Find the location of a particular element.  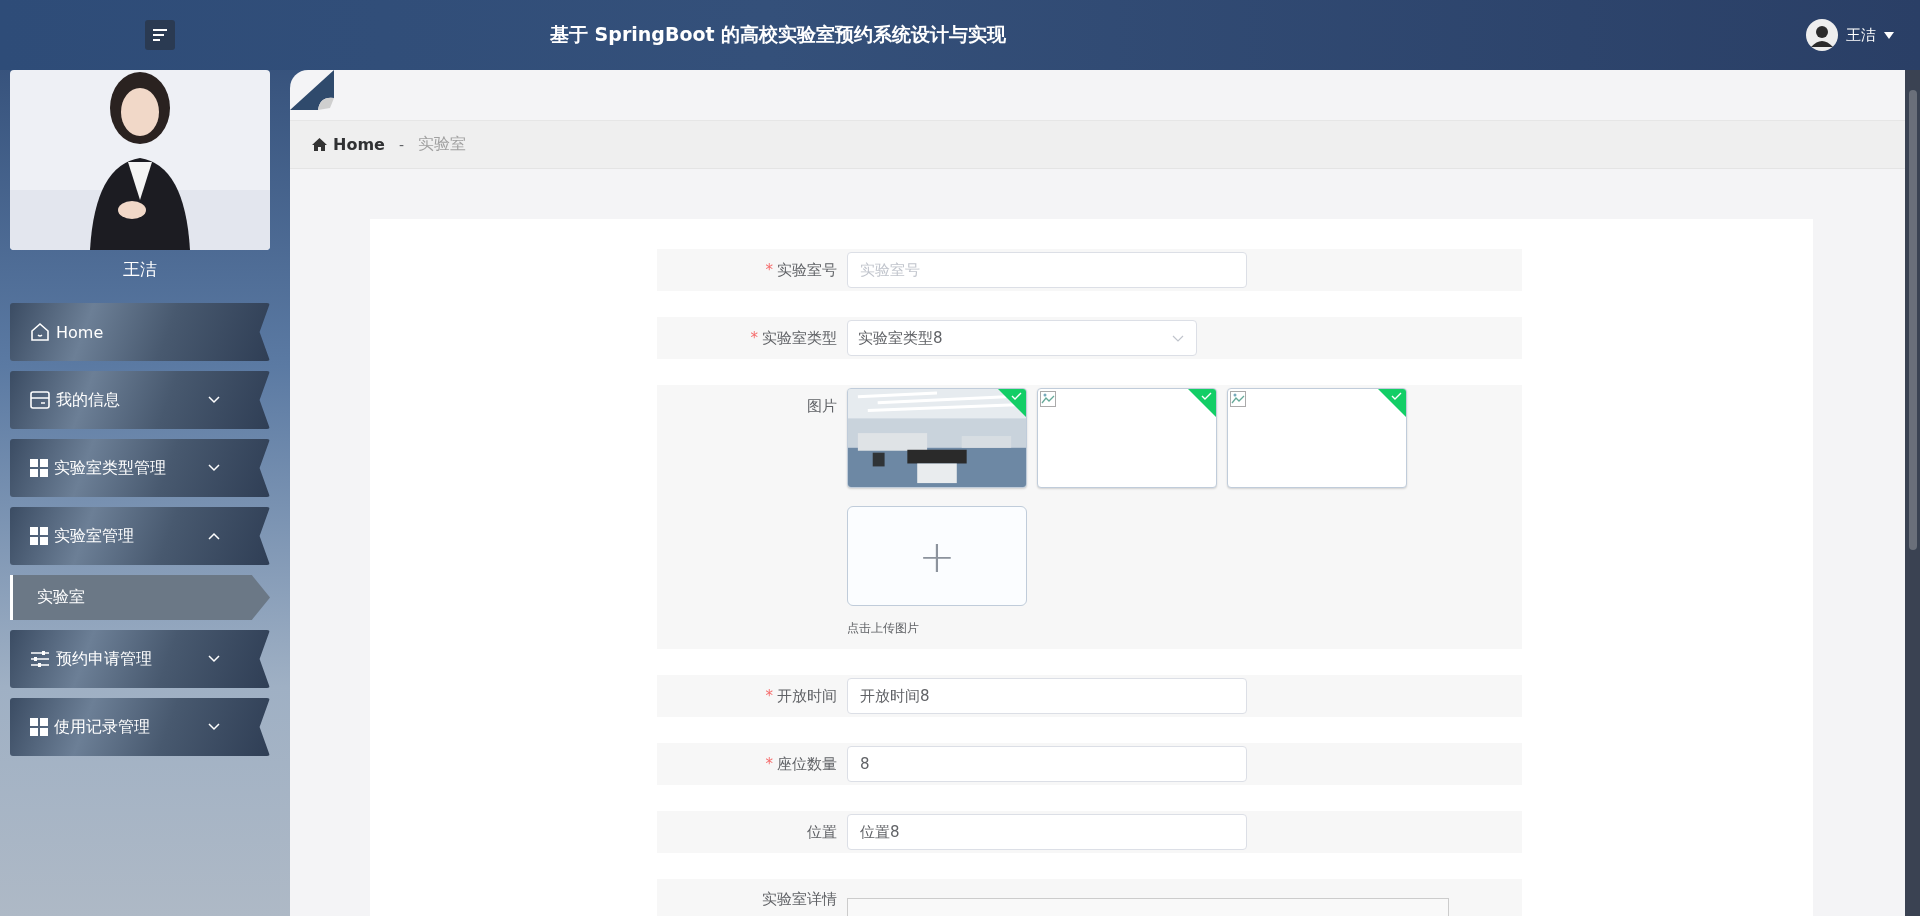

chevron-up-icon is located at coordinates (214, 536).